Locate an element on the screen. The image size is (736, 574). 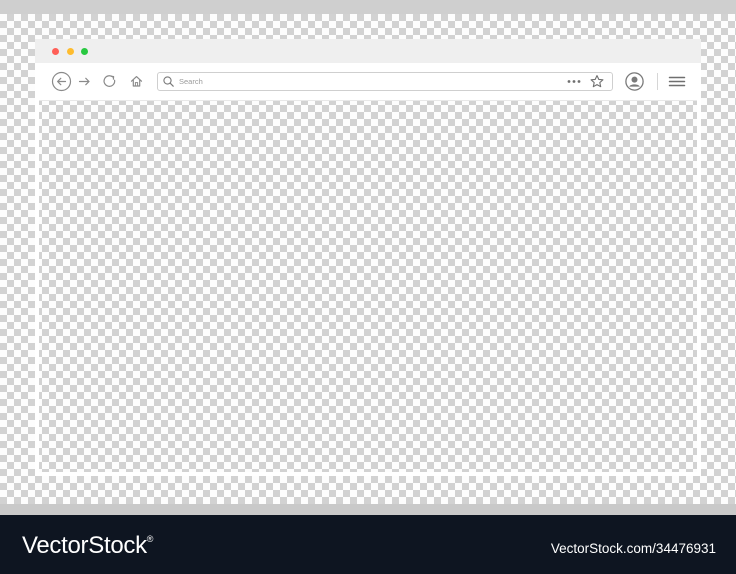
address-bar is located at coordinates (385, 81).